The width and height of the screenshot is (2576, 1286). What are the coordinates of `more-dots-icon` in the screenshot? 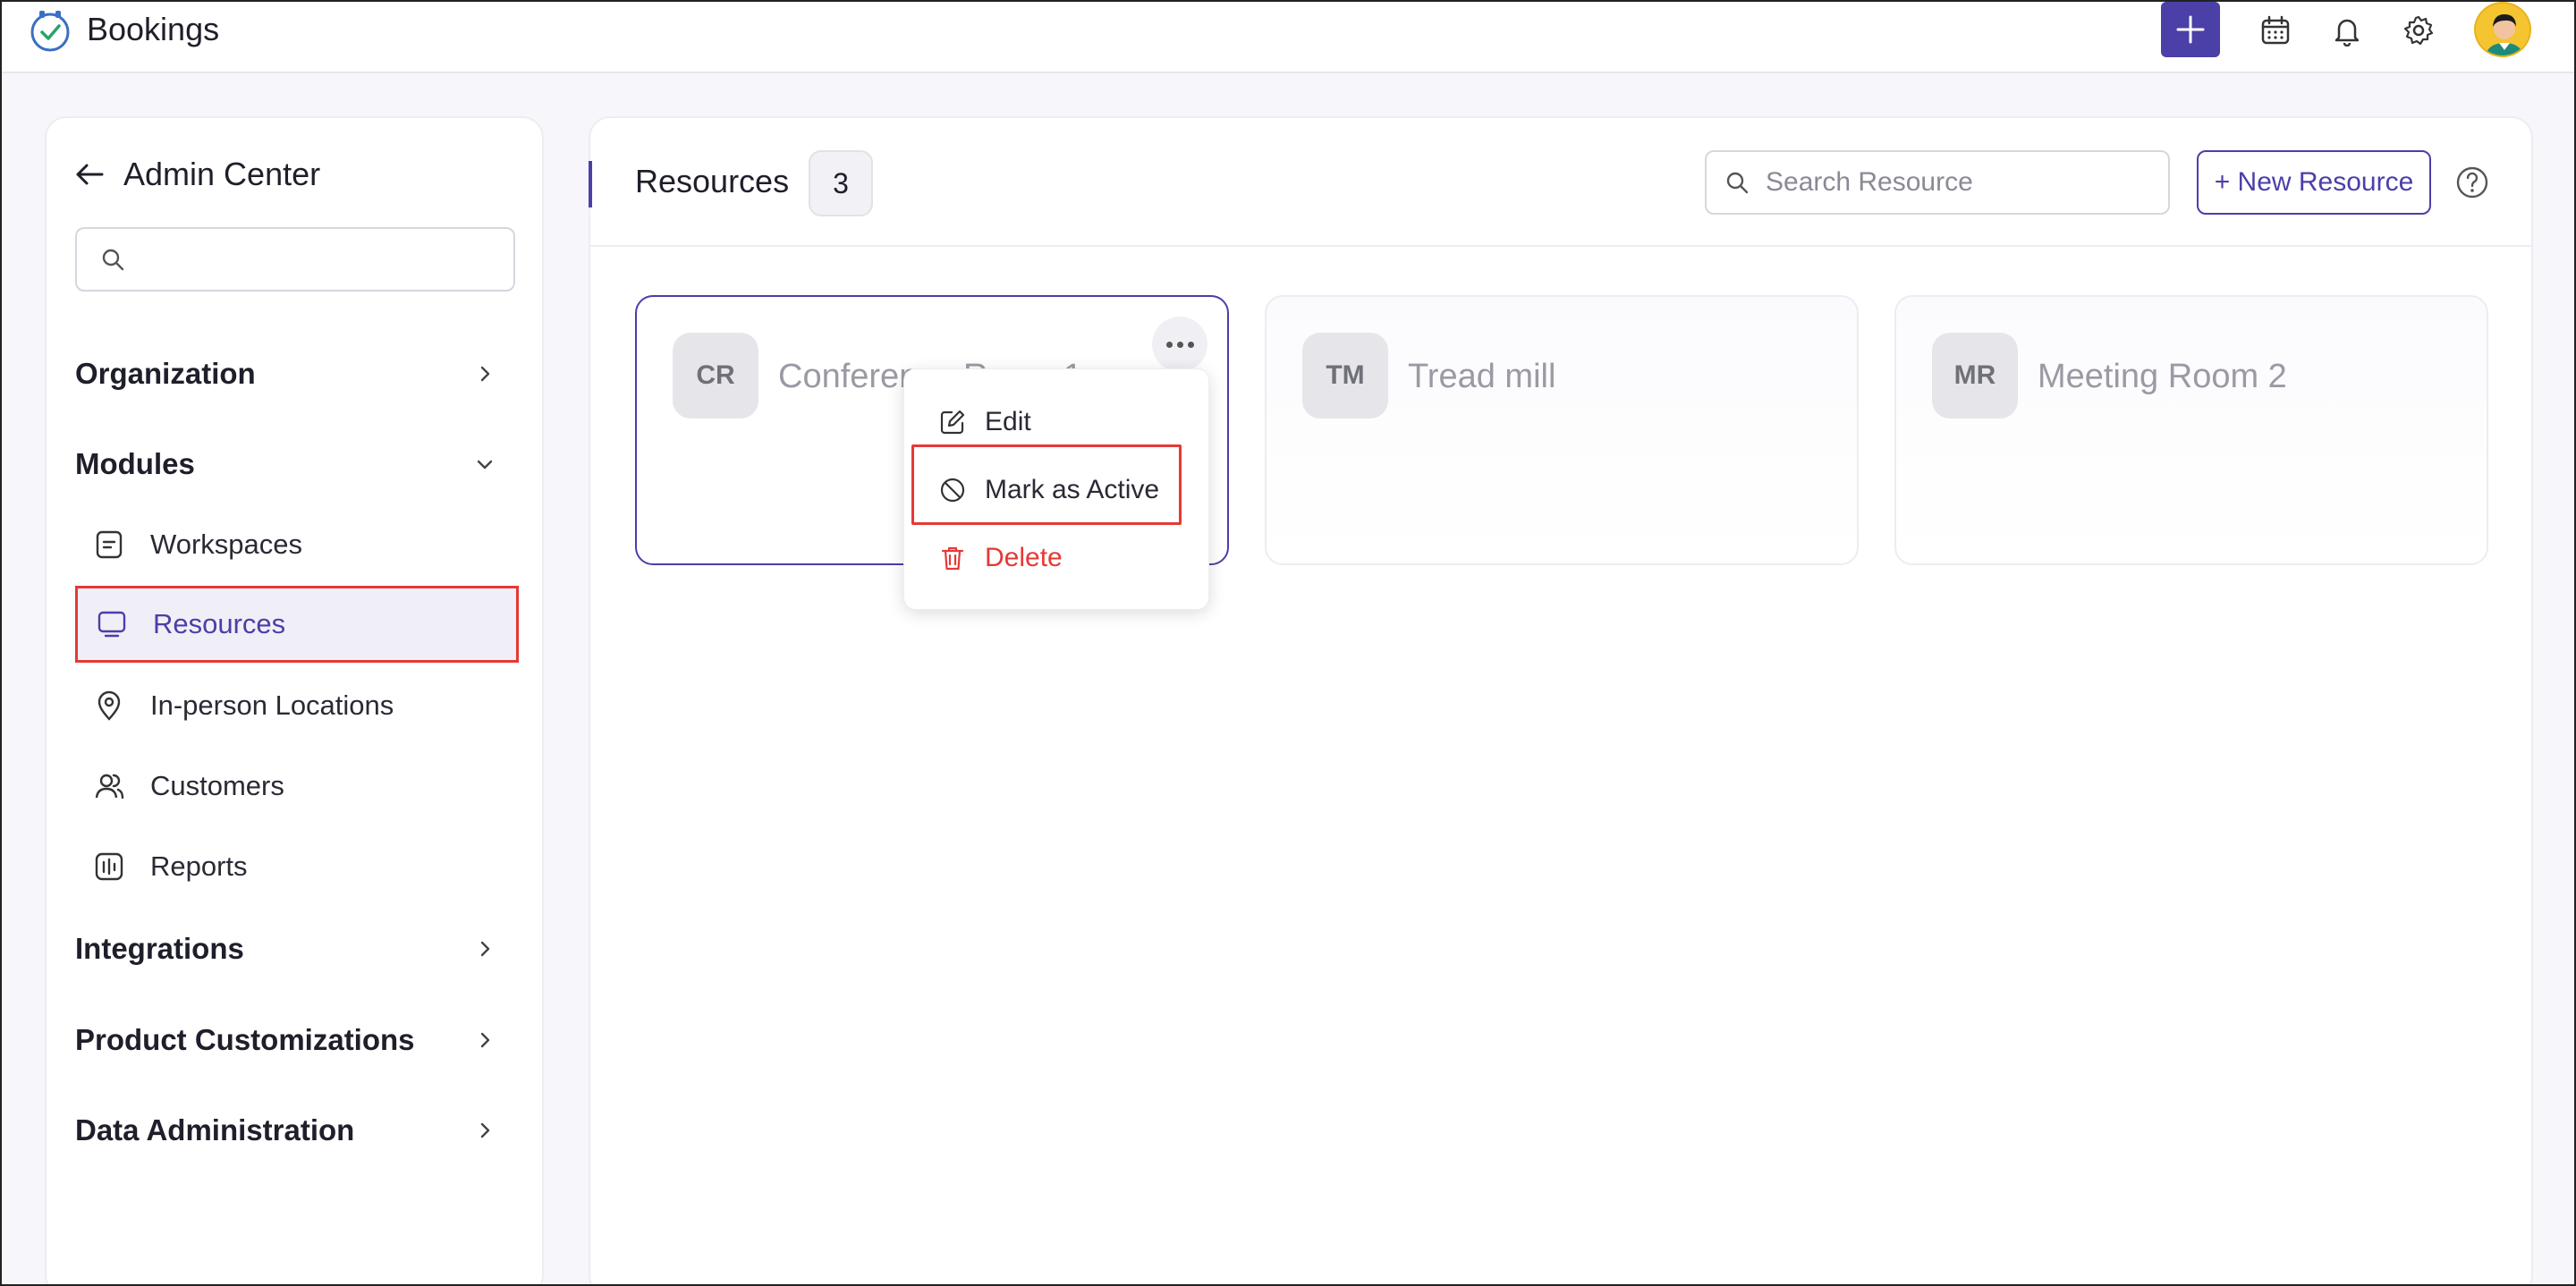 It's located at (1169, 344).